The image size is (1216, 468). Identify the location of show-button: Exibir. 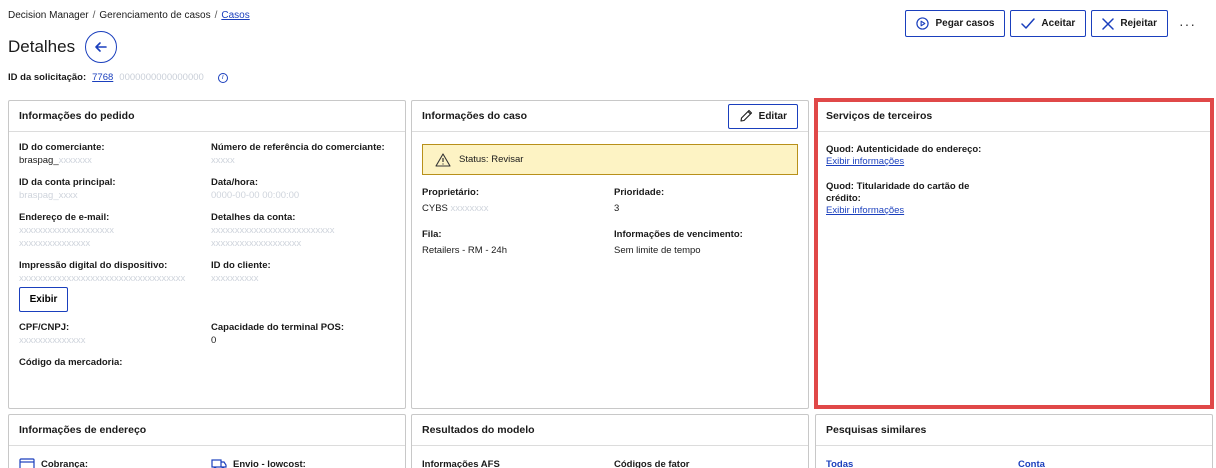
(43, 299).